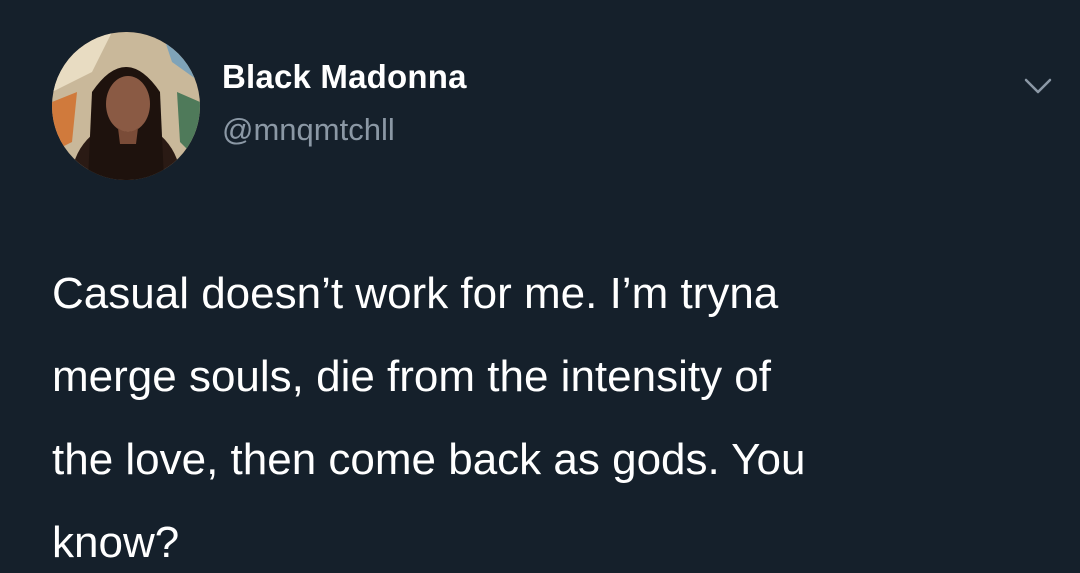  Describe the element at coordinates (344, 77) in the screenshot. I see `author-display-name: Black Madonna` at that location.